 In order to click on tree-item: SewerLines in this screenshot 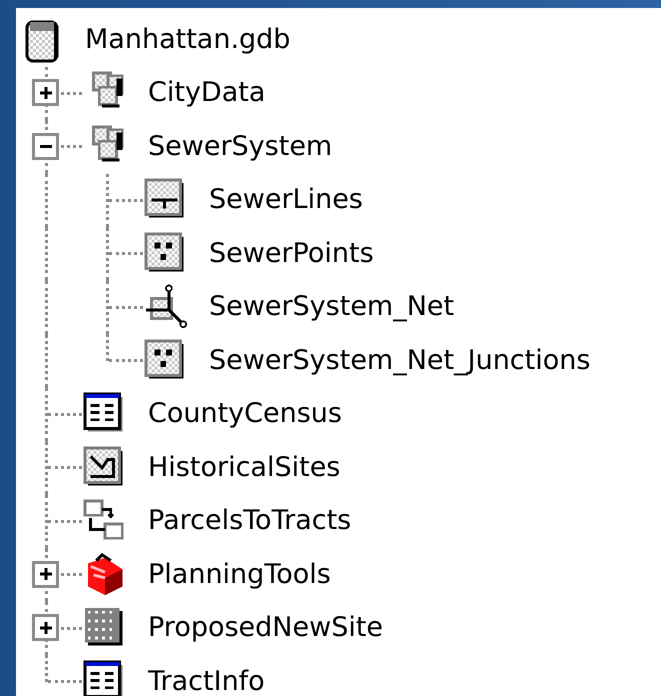, I will do `click(286, 200)`.